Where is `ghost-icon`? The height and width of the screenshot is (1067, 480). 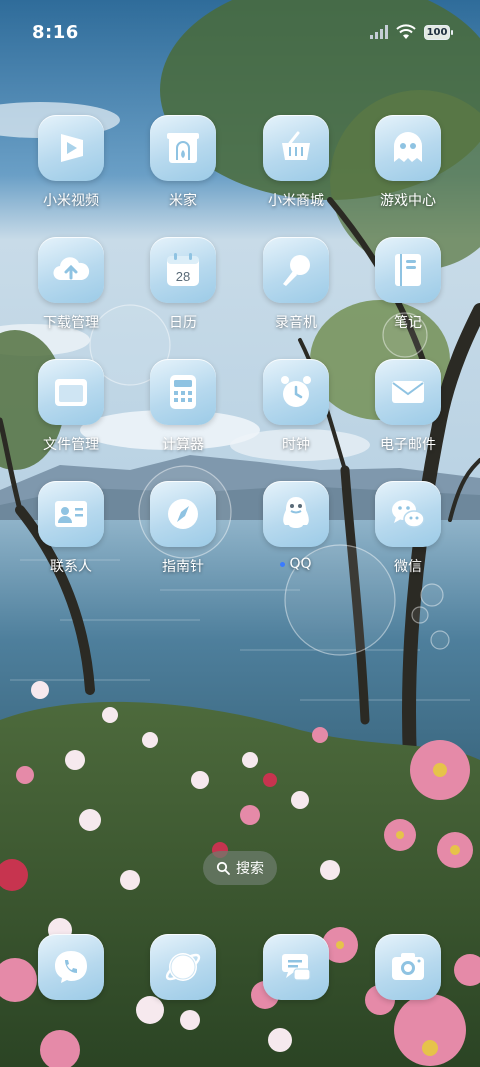 ghost-icon is located at coordinates (408, 148).